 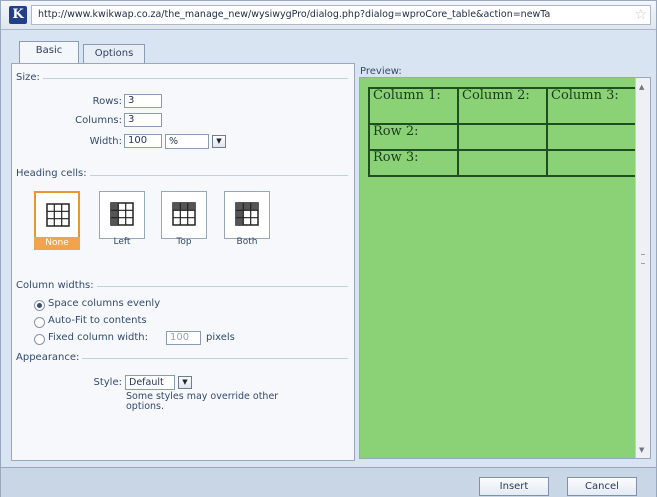 What do you see at coordinates (98, 337) in the screenshot?
I see `fixed-width-label: Fixed column width:` at bounding box center [98, 337].